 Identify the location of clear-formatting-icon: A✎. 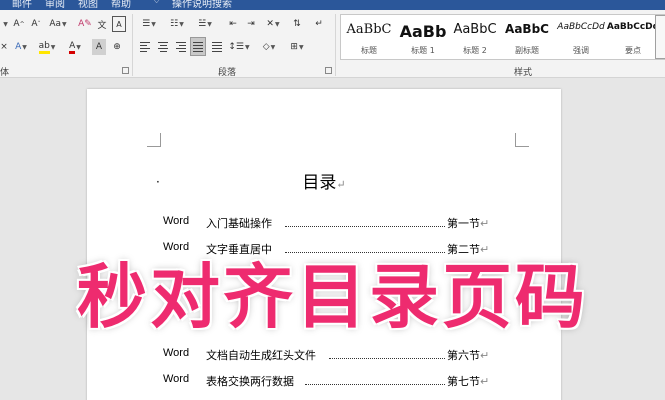
(85, 24).